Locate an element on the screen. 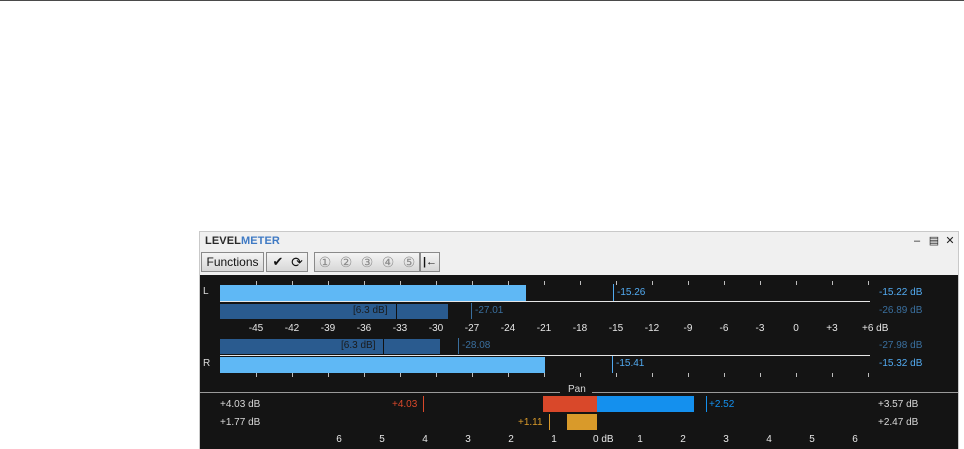 The image size is (964, 449). refresh-icon: ⟳ is located at coordinates (297, 262).